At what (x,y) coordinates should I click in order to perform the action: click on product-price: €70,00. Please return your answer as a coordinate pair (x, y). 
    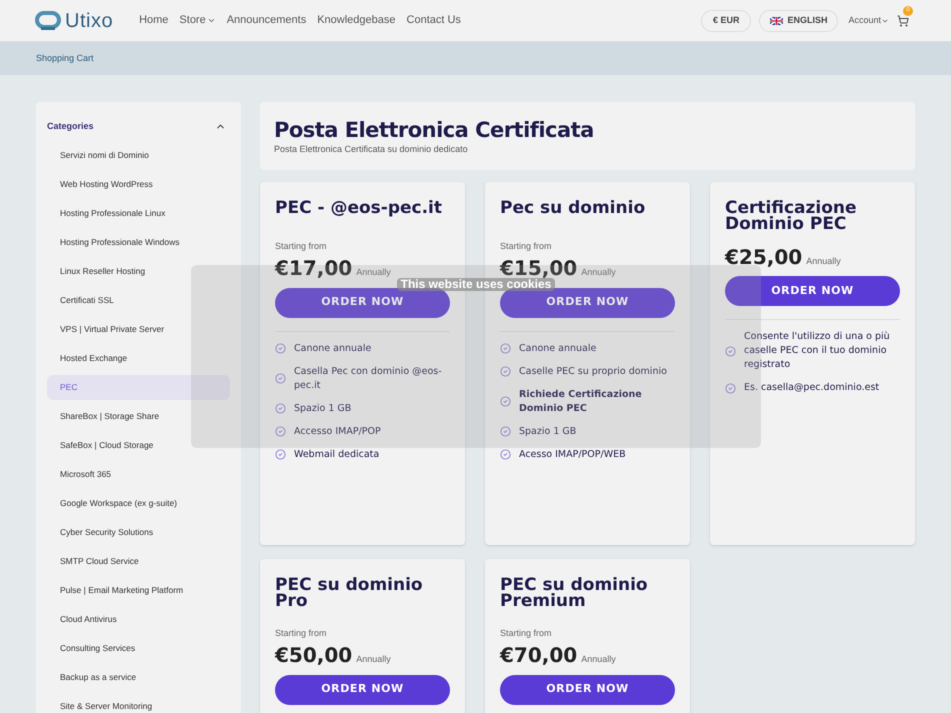
    Looking at the image, I should click on (539, 655).